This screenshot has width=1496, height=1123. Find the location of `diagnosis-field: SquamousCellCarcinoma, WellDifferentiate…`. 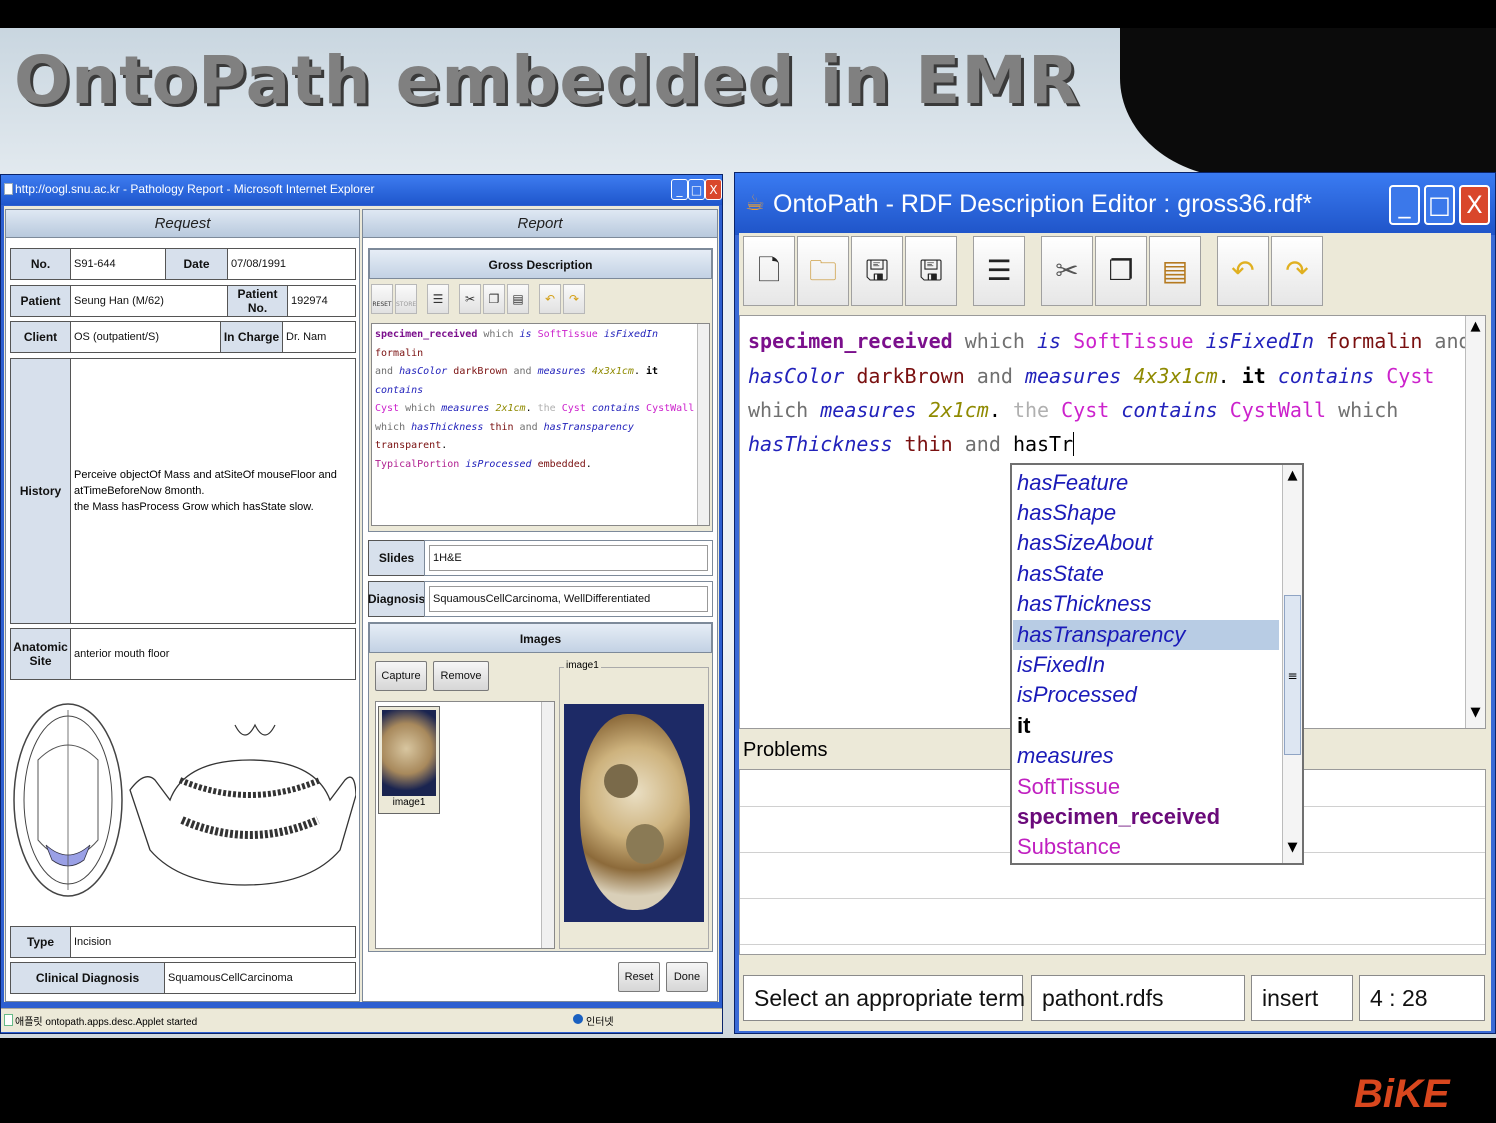

diagnosis-field: SquamousCellCarcinoma, WellDifferentiate… is located at coordinates (568, 599).